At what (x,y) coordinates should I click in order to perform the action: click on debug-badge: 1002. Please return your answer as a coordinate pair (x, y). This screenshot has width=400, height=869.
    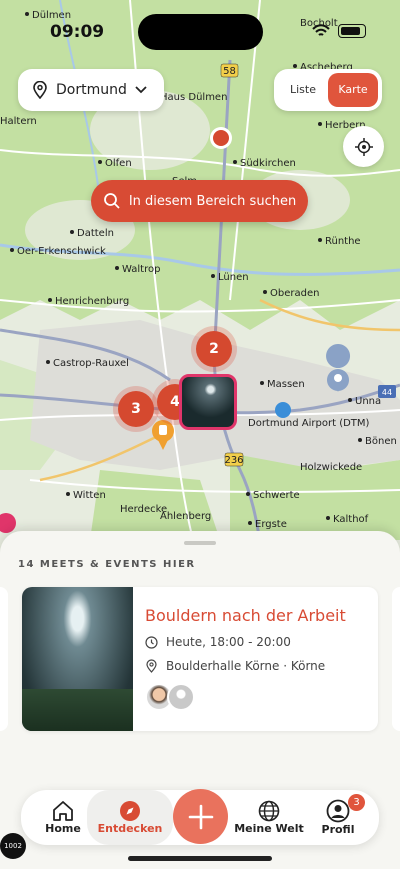
    Looking at the image, I should click on (13, 846).